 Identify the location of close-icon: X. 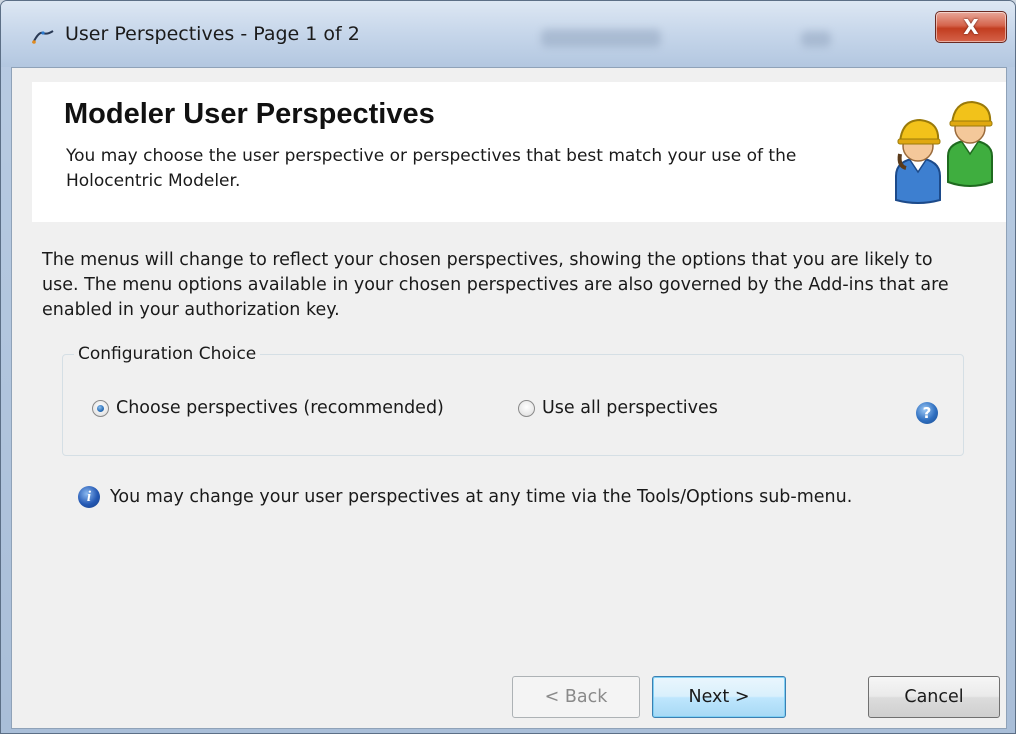
(971, 27).